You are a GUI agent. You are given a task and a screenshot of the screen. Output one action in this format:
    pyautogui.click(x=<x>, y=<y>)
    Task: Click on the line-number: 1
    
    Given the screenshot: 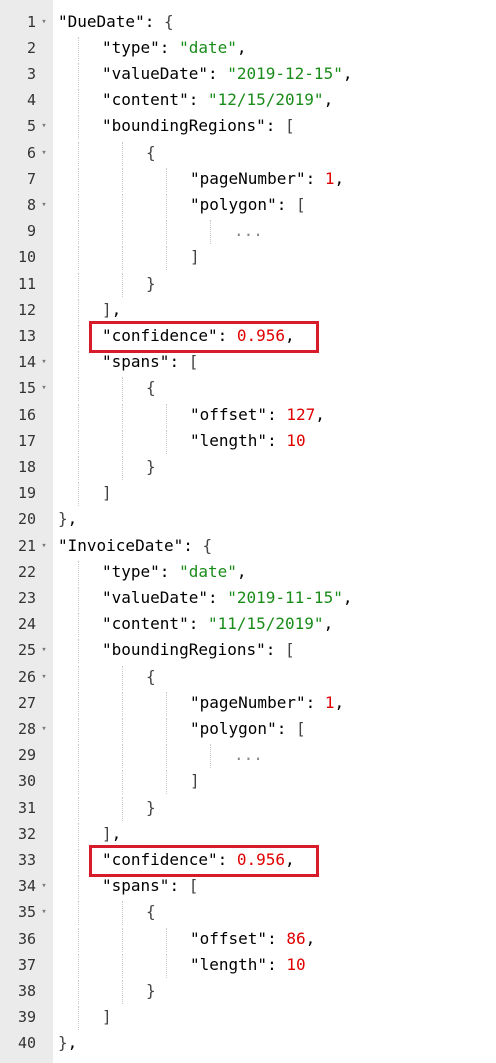 What is the action you would take?
    pyautogui.click(x=31, y=21)
    